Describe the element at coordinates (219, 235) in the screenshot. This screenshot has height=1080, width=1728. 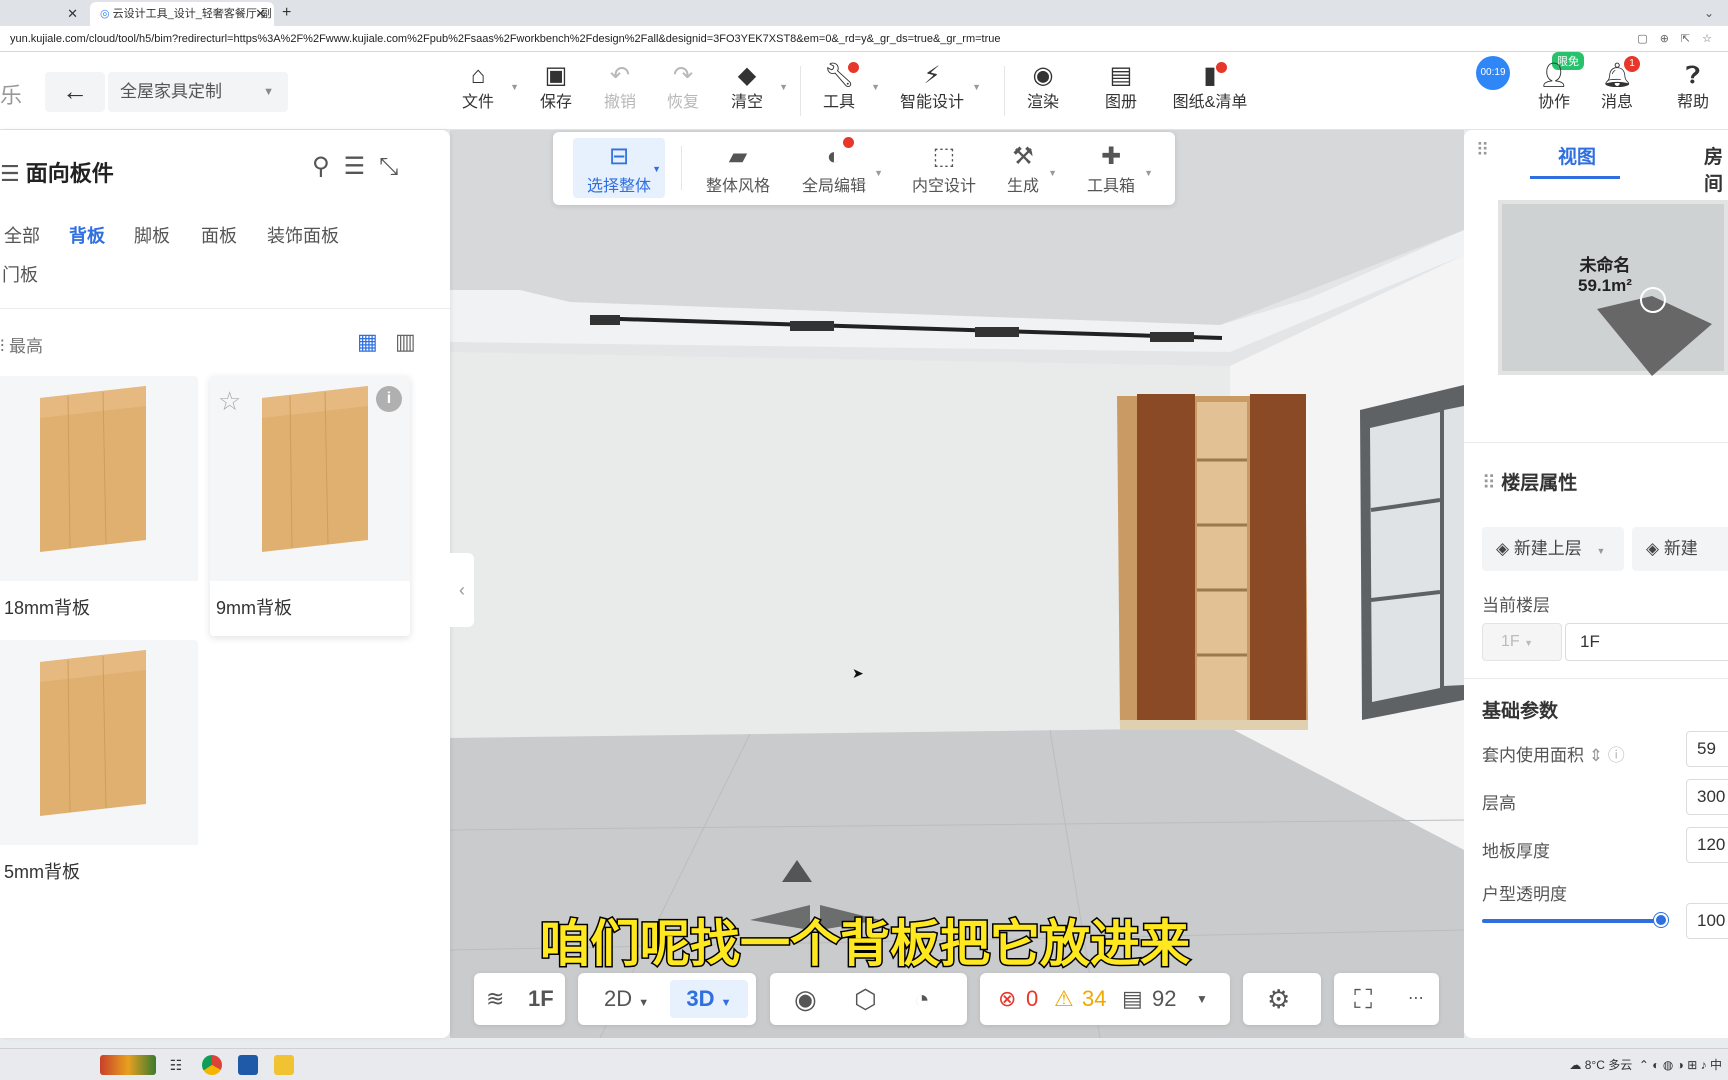
I see `category-face-panel: 面板` at that location.